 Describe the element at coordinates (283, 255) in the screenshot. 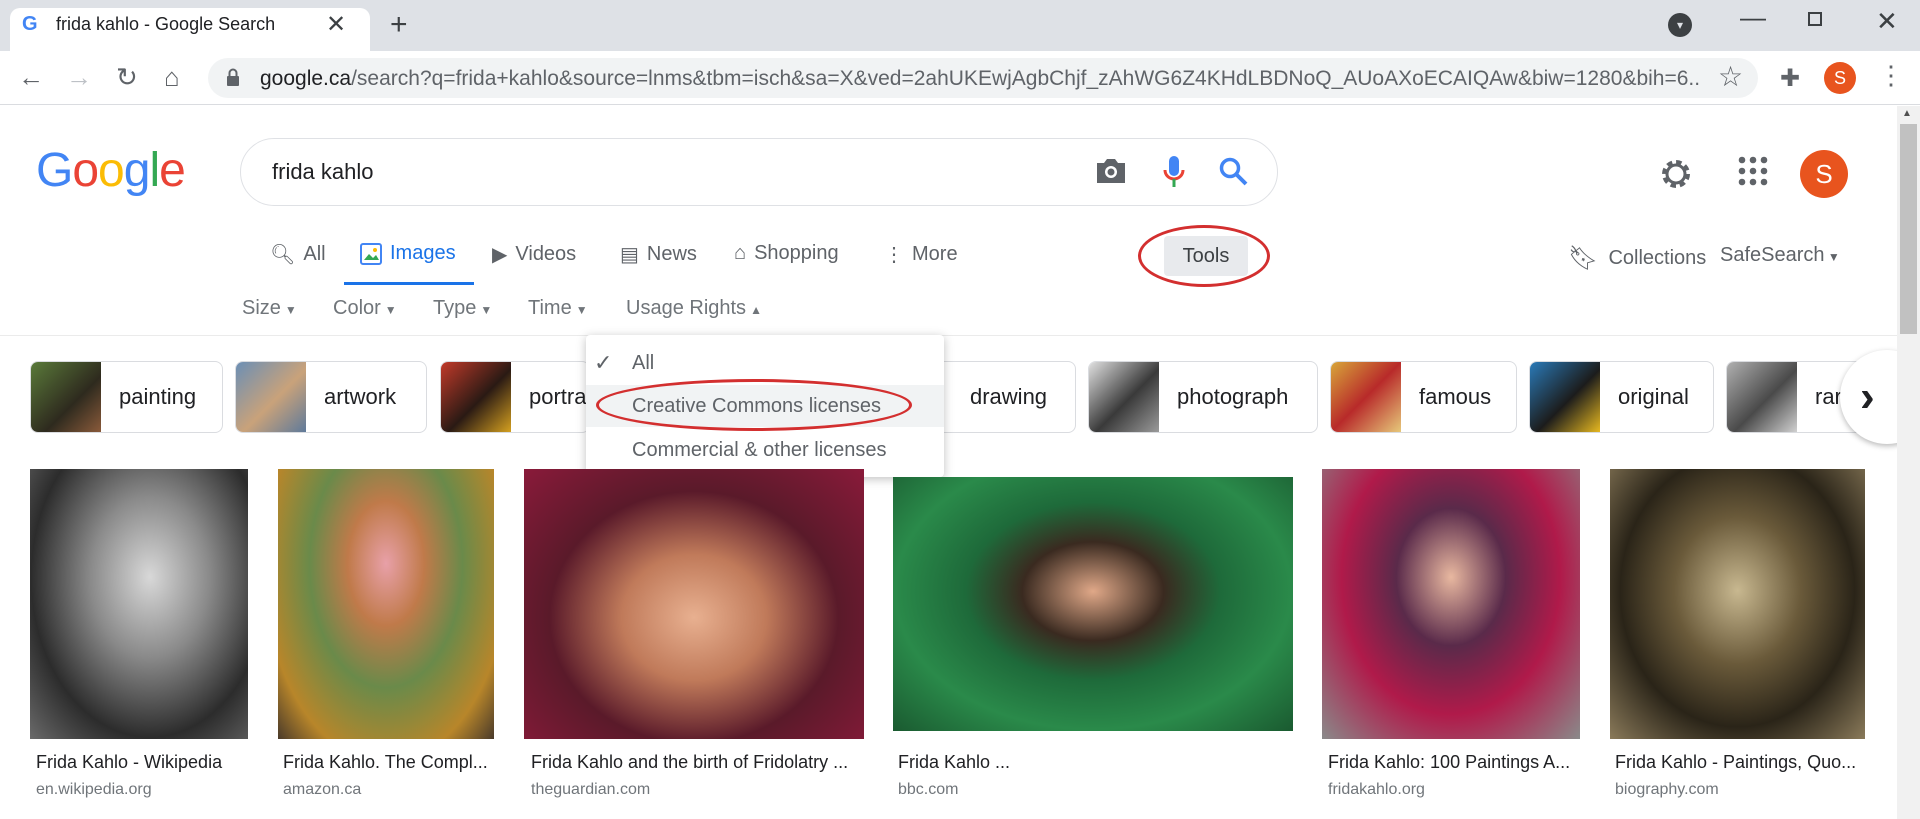

I see `search-icon: 🔍︎` at that location.